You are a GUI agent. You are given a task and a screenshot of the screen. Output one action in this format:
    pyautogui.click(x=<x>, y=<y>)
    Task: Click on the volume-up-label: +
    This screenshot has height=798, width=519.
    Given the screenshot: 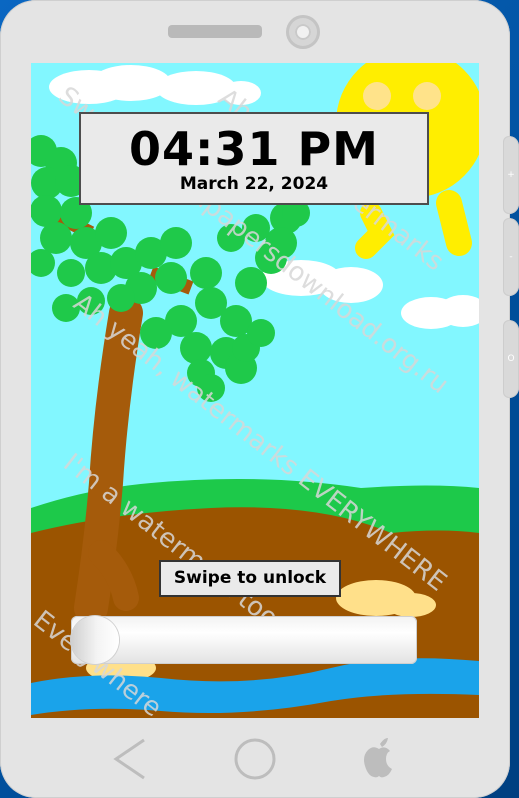 What is the action you would take?
    pyautogui.click(x=511, y=175)
    